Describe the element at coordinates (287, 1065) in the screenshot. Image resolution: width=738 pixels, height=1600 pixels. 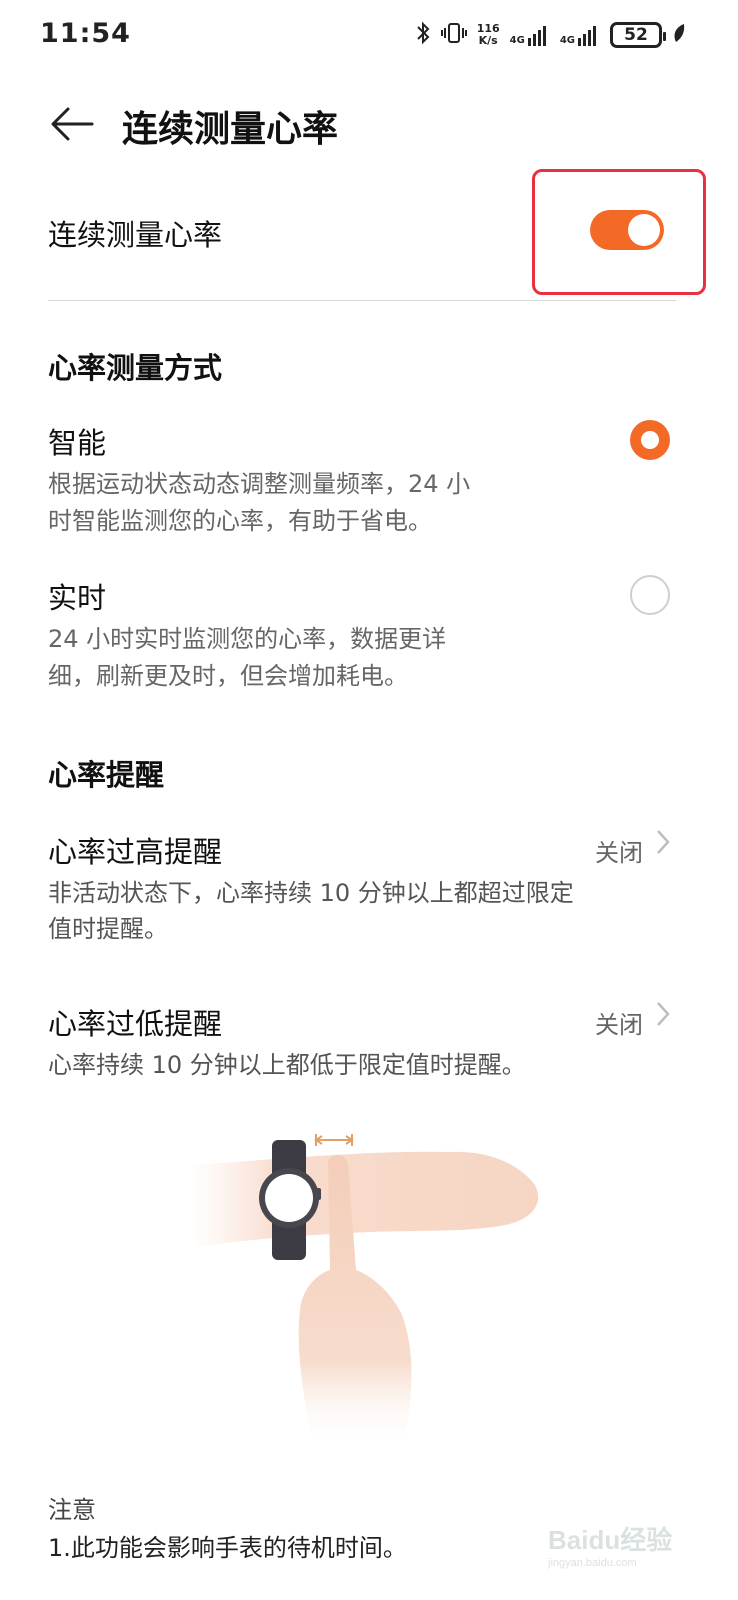
I see `reminder-low-desc-line1: 心率持续 10 分钟以上都低于限定值时提醒。` at that location.